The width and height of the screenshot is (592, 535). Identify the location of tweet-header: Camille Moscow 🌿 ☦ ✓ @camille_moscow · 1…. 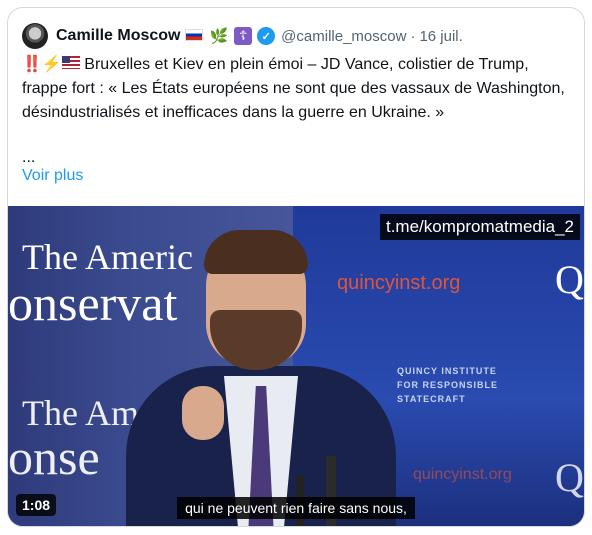
(242, 36).